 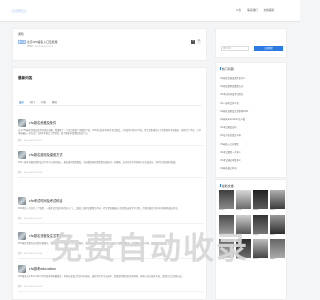 What do you see at coordinates (252, 112) in the screenshot?
I see `hot-question-link: cfa报名流程及注意事项2021` at bounding box center [252, 112].